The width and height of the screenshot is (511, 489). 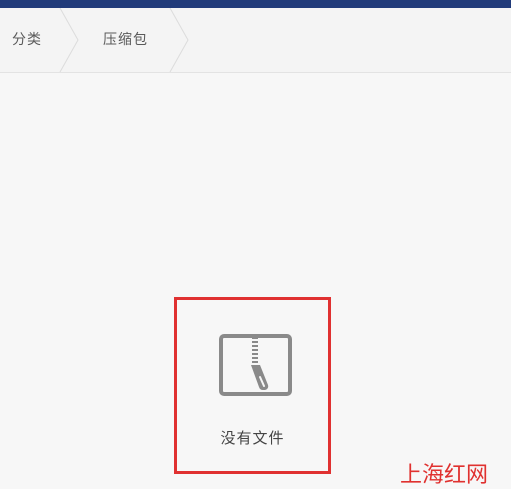 I want to click on breadcrumb-item-category: 分类, so click(x=27, y=40).